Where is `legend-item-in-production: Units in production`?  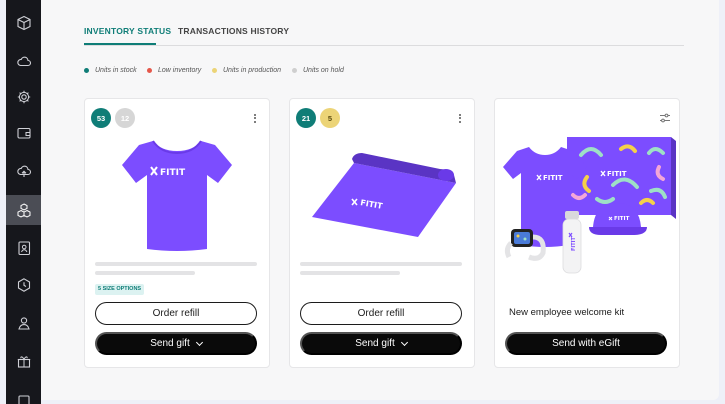 legend-item-in-production: Units in production is located at coordinates (246, 70).